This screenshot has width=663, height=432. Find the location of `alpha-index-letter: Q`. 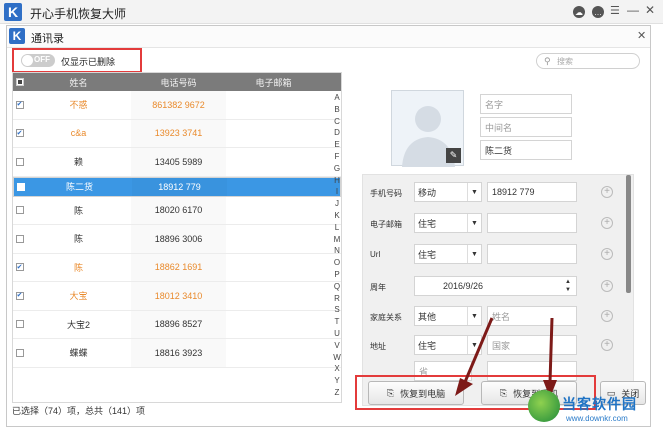

alpha-index-letter: Q is located at coordinates (337, 287).